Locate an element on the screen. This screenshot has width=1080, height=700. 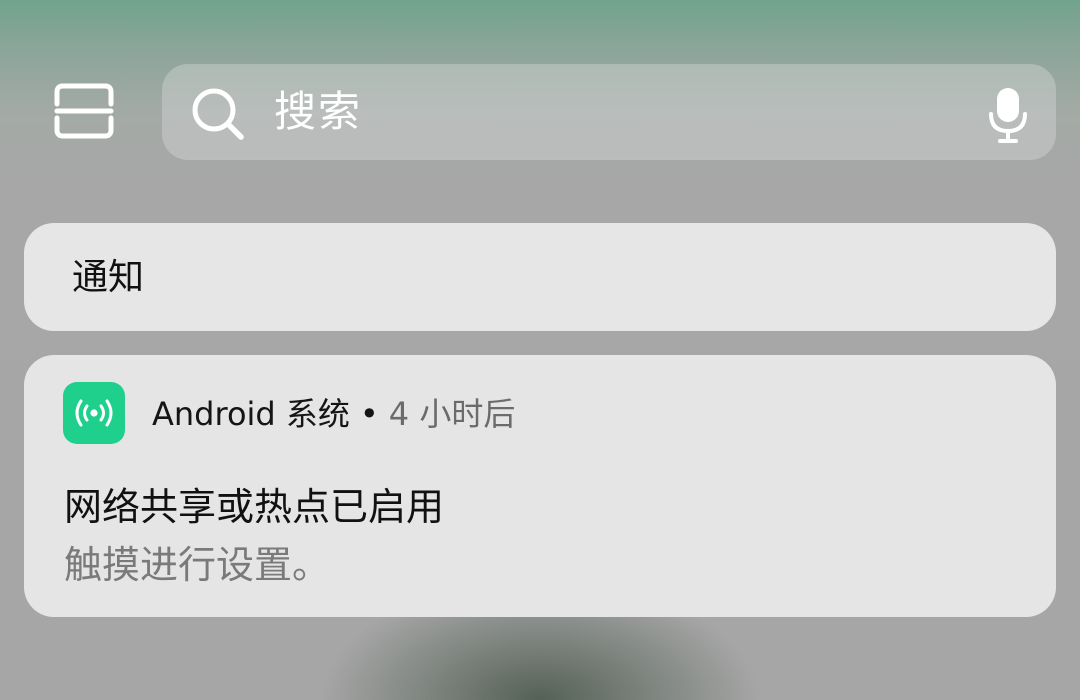
notification-title: 网络共享或热点已启用 is located at coordinates (254, 507).